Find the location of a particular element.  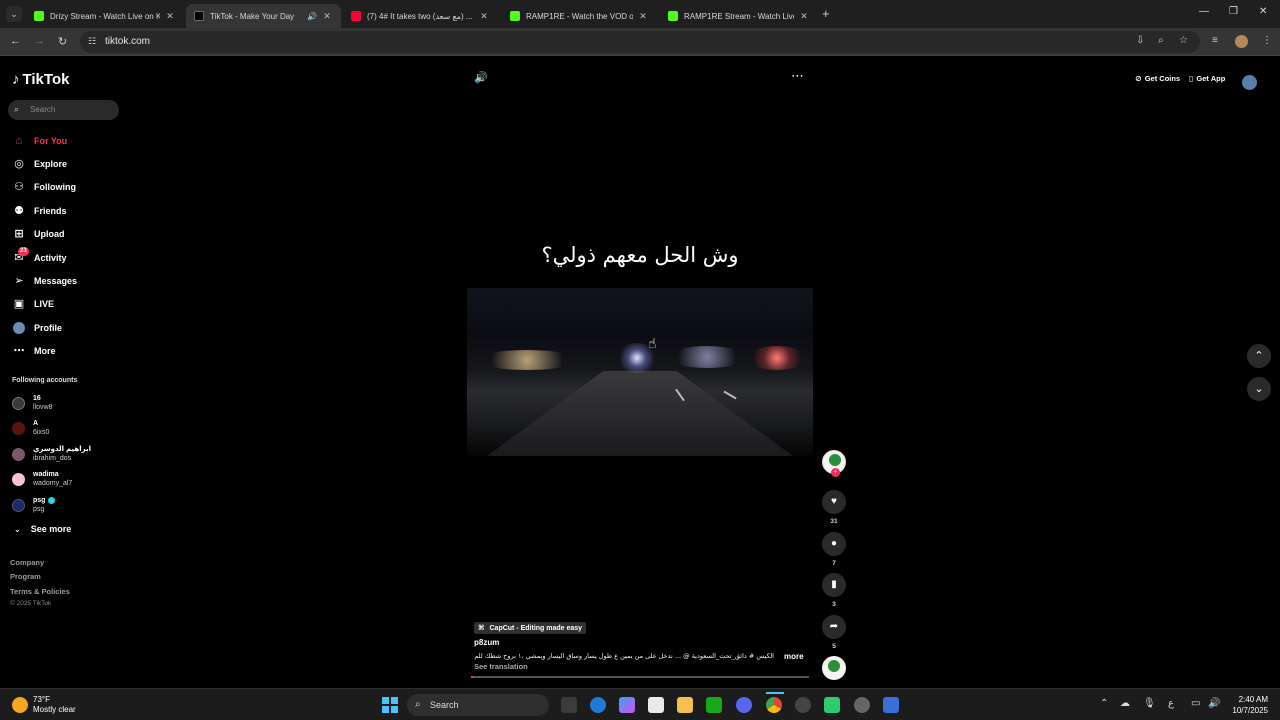

onedrive-icon: ☁ is located at coordinates (1125, 703).